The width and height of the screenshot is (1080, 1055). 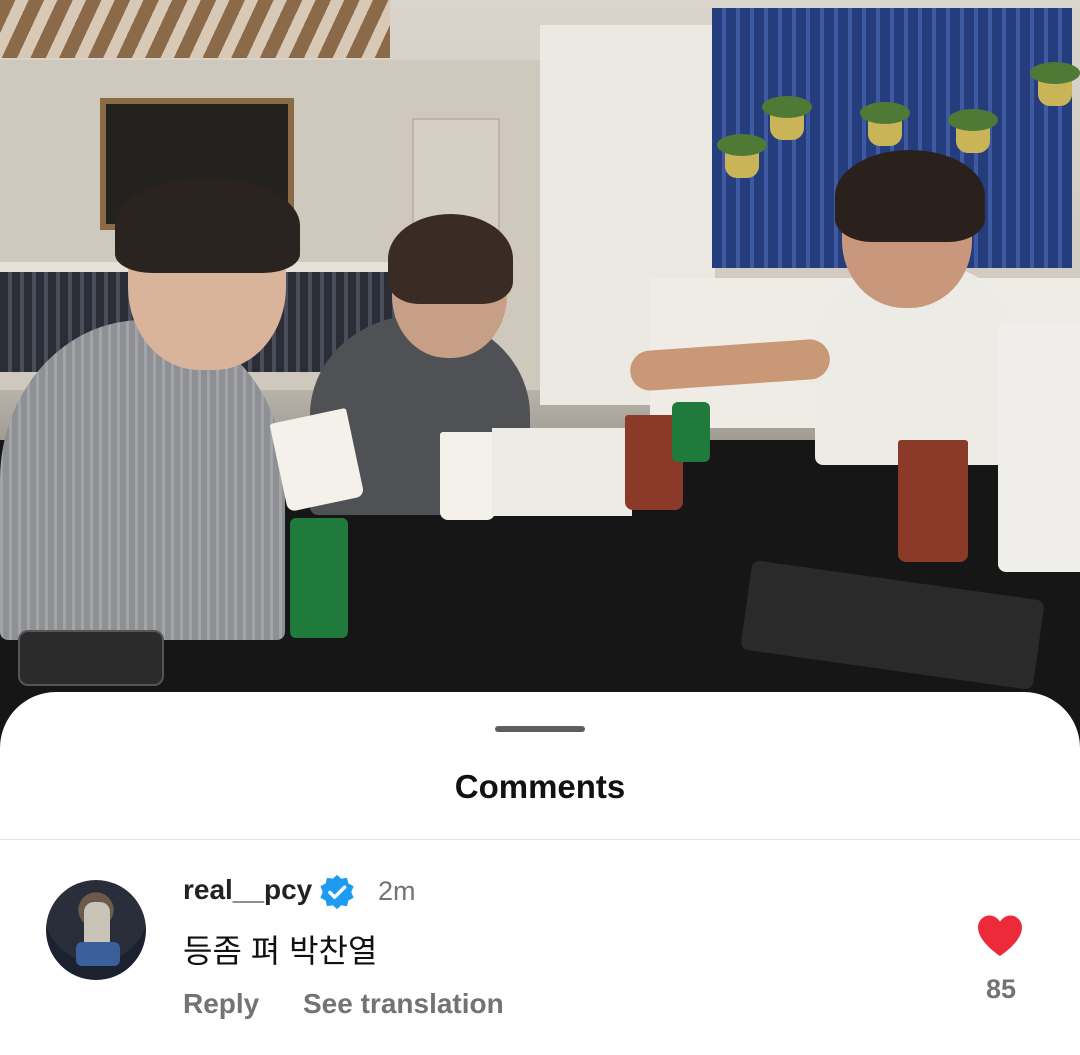 What do you see at coordinates (96, 930) in the screenshot?
I see `avatar` at bounding box center [96, 930].